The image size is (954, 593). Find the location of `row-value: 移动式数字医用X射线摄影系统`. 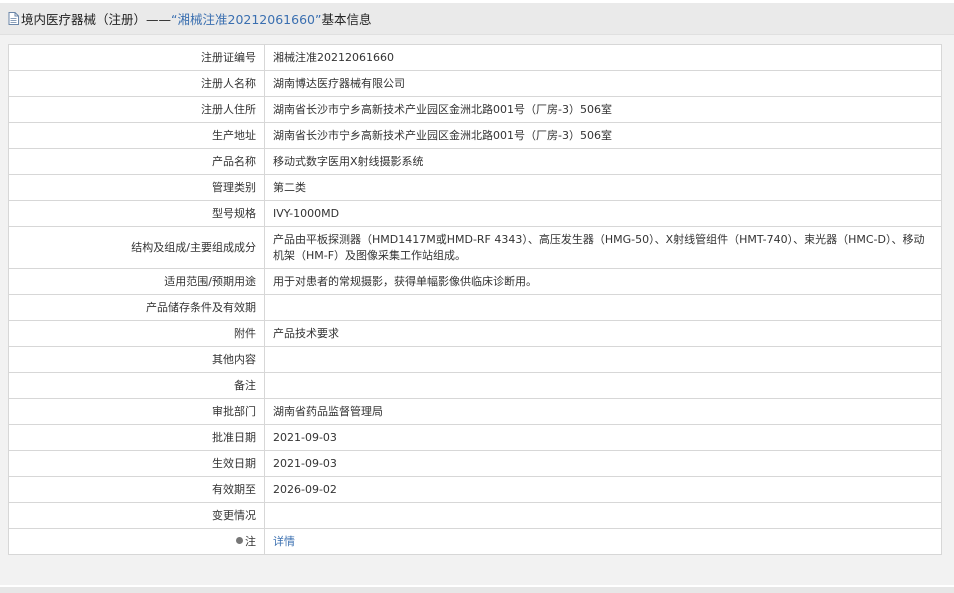

row-value: 移动式数字医用X射线摄影系统 is located at coordinates (603, 161).